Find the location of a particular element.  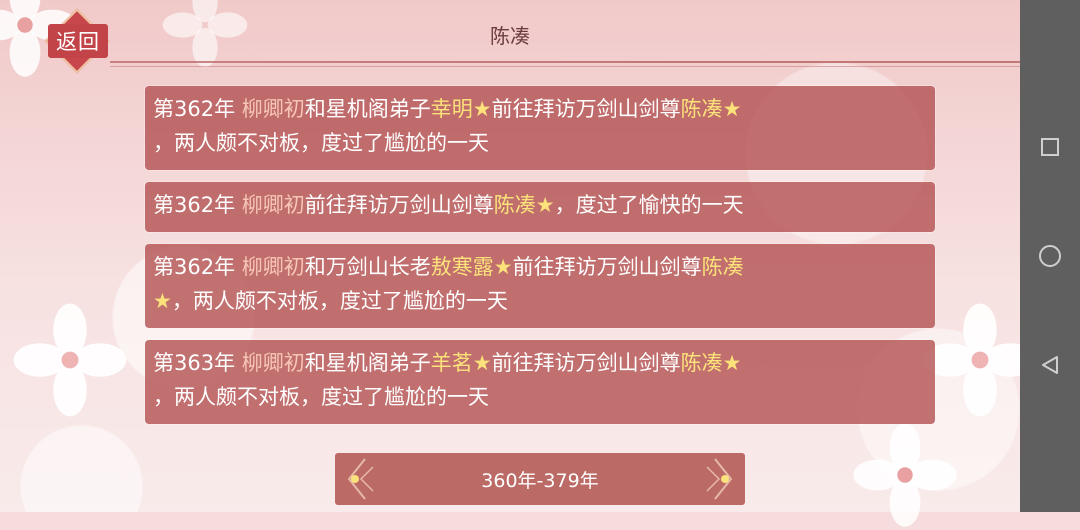

character-name: 幸明★ is located at coordinates (461, 109).